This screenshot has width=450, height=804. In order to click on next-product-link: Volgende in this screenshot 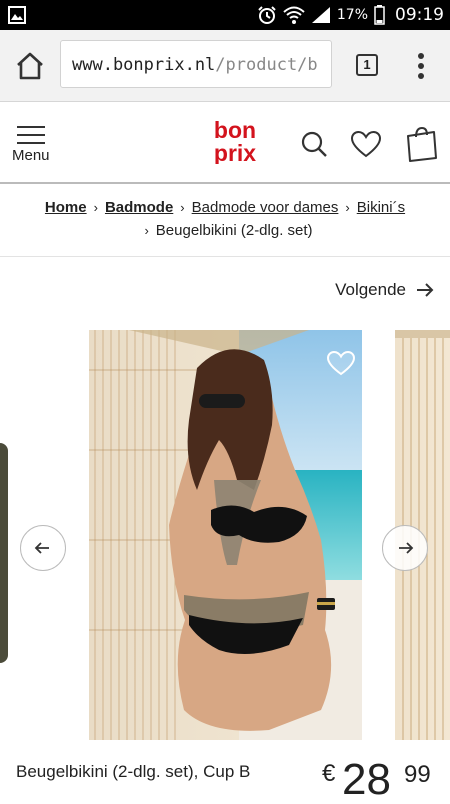, I will do `click(384, 290)`.